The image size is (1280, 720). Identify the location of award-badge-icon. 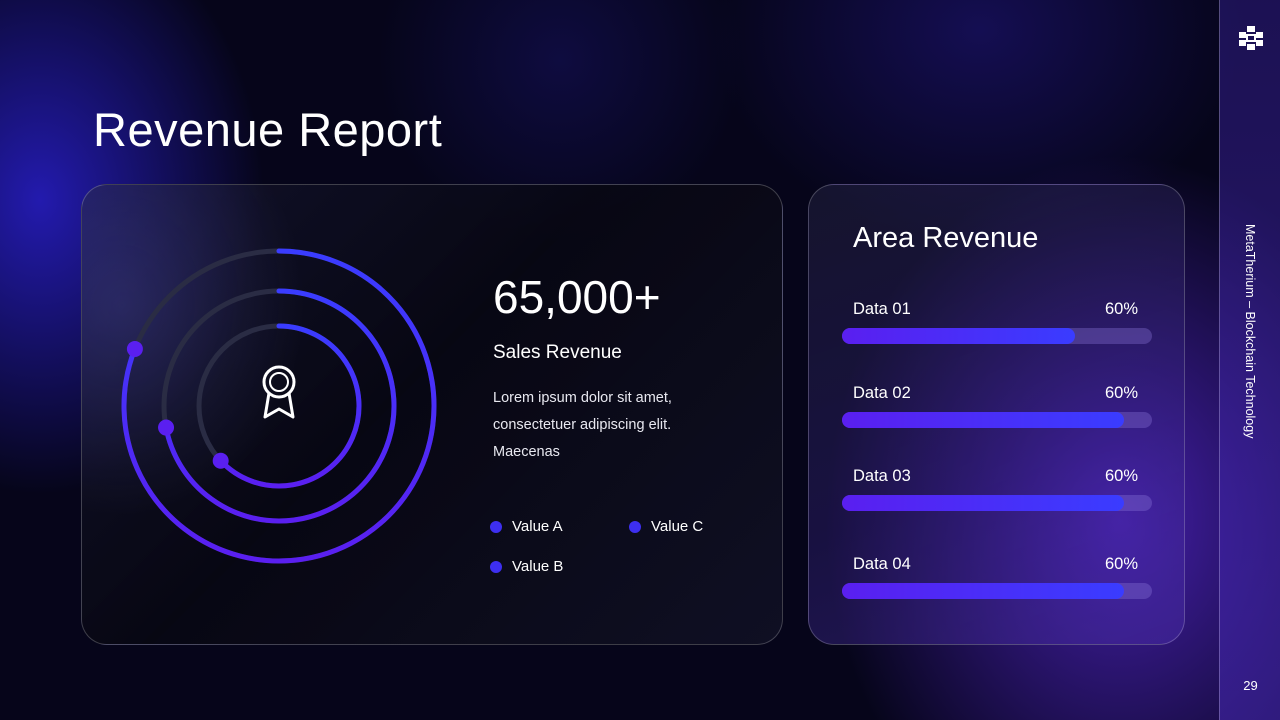
(279, 392).